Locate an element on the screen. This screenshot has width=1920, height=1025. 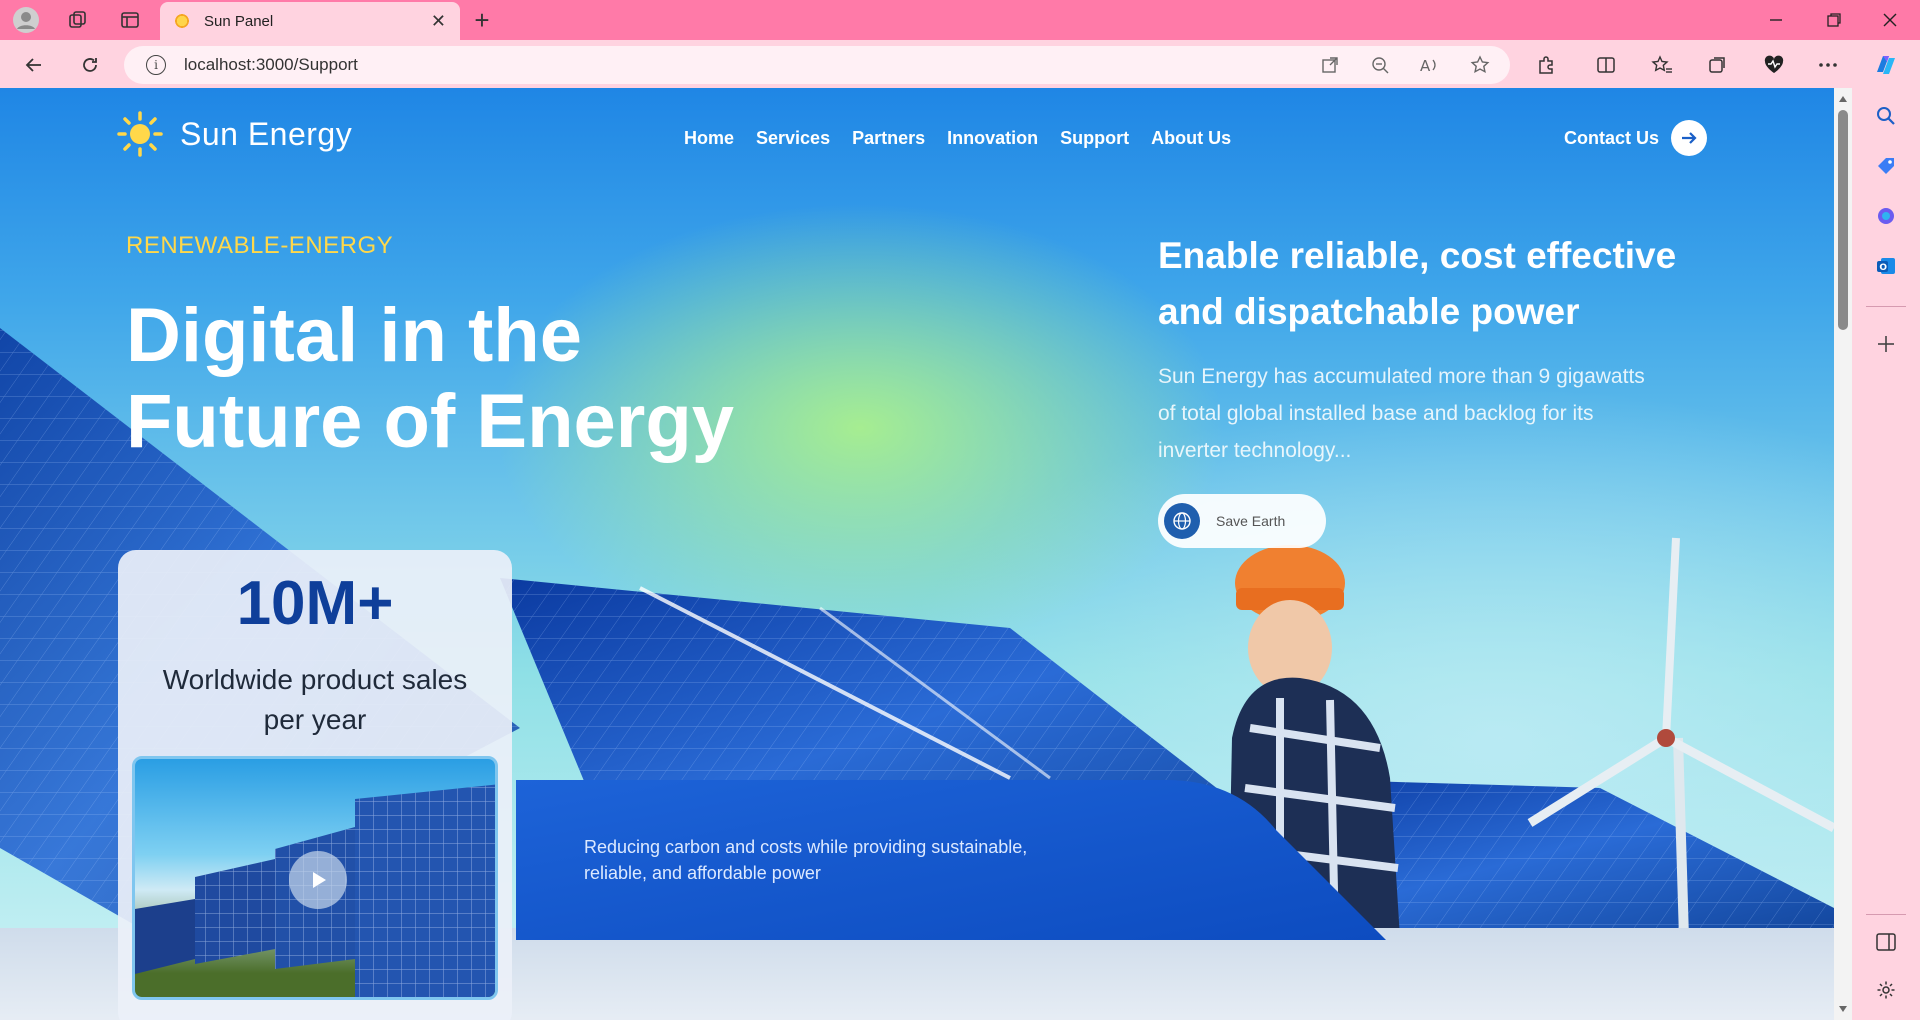
save-earth-label: Save Earth is located at coordinates (1251, 521).